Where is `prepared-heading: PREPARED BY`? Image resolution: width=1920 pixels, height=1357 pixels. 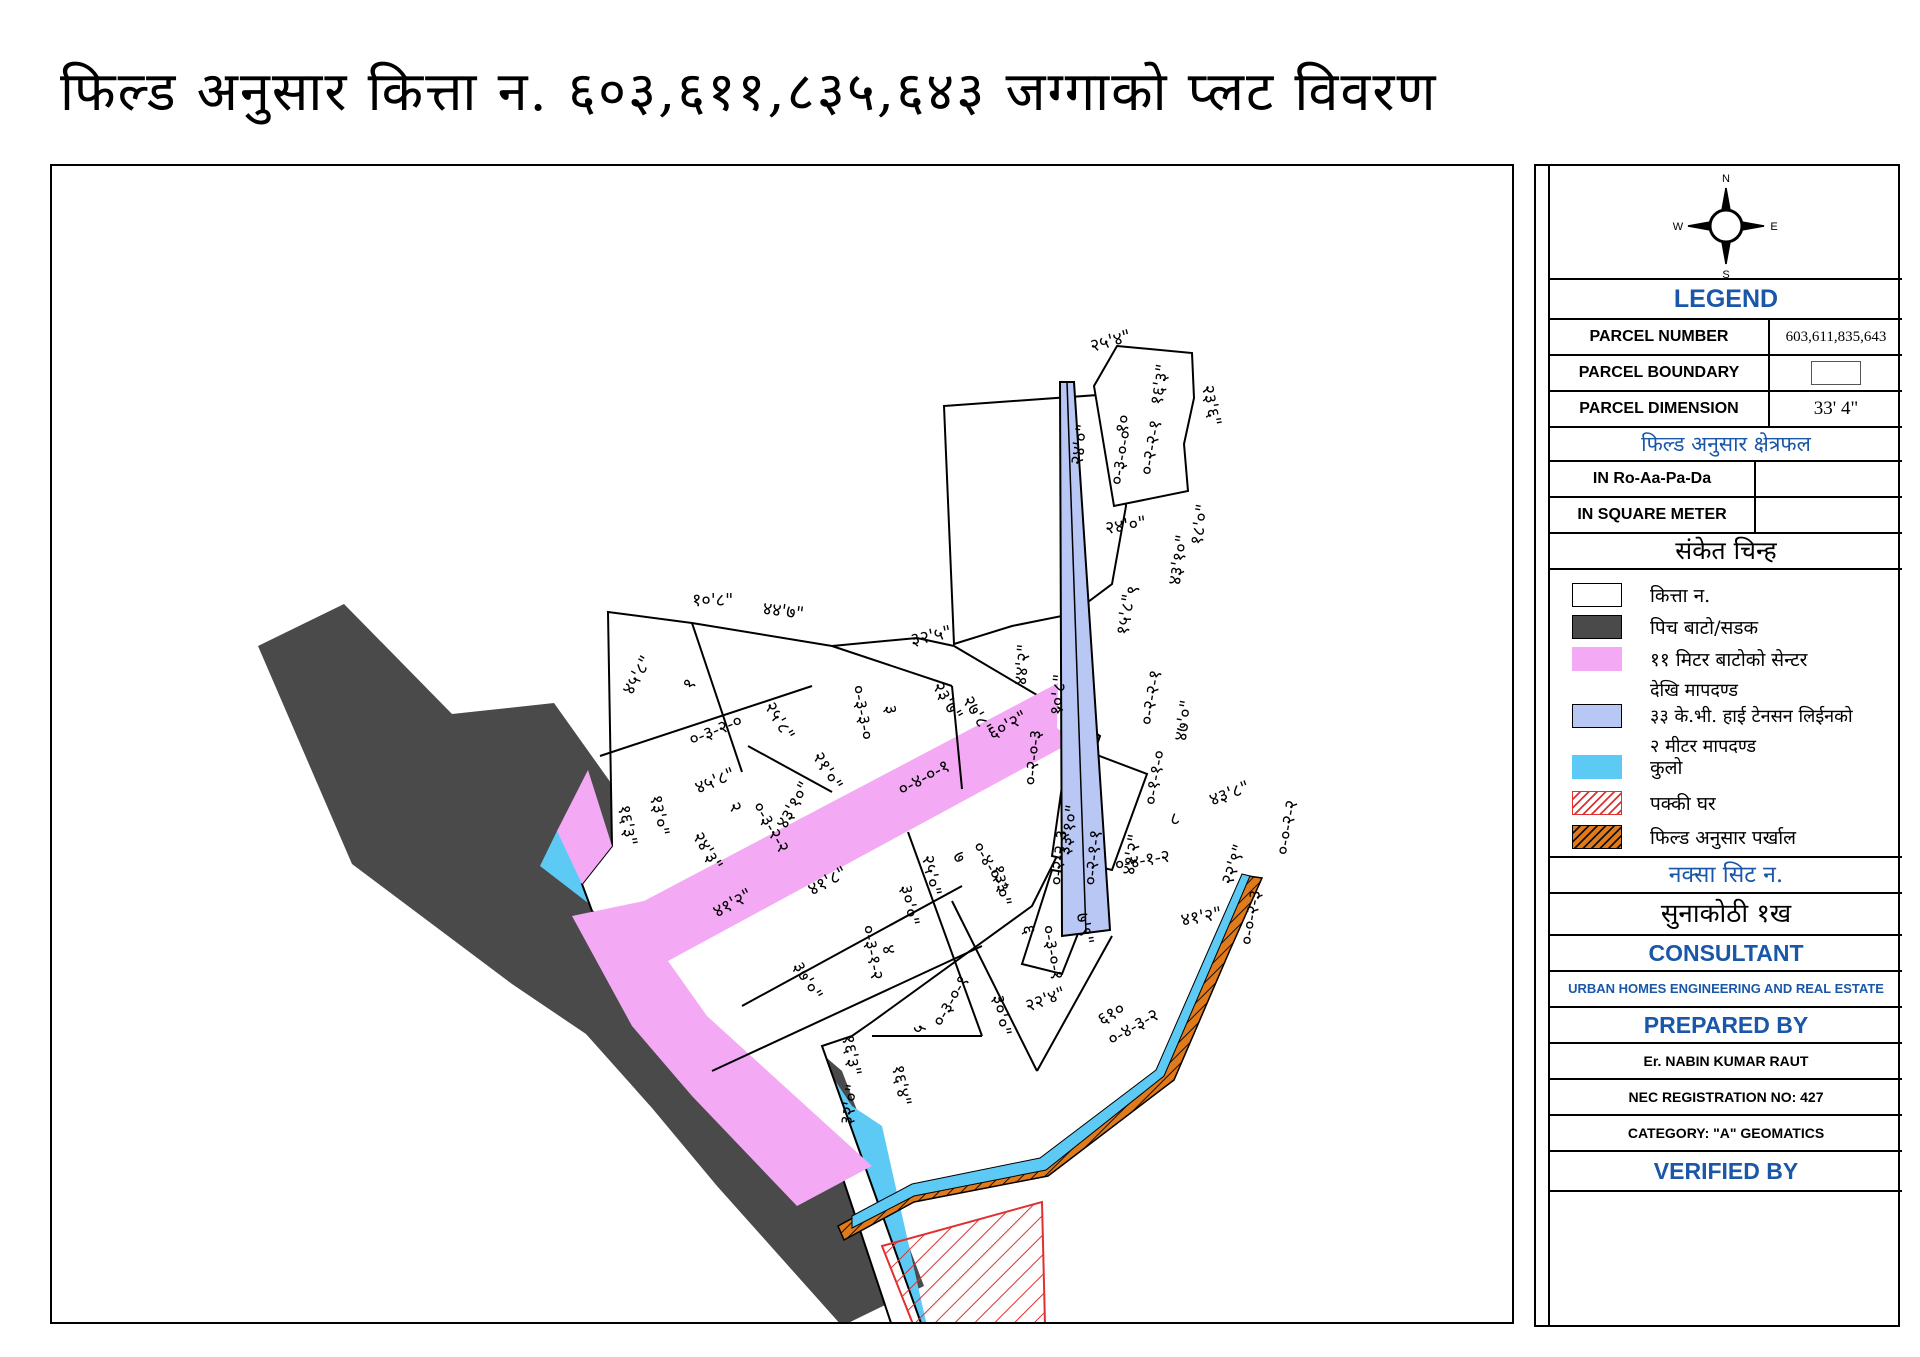
prepared-heading: PREPARED BY is located at coordinates (1726, 1026).